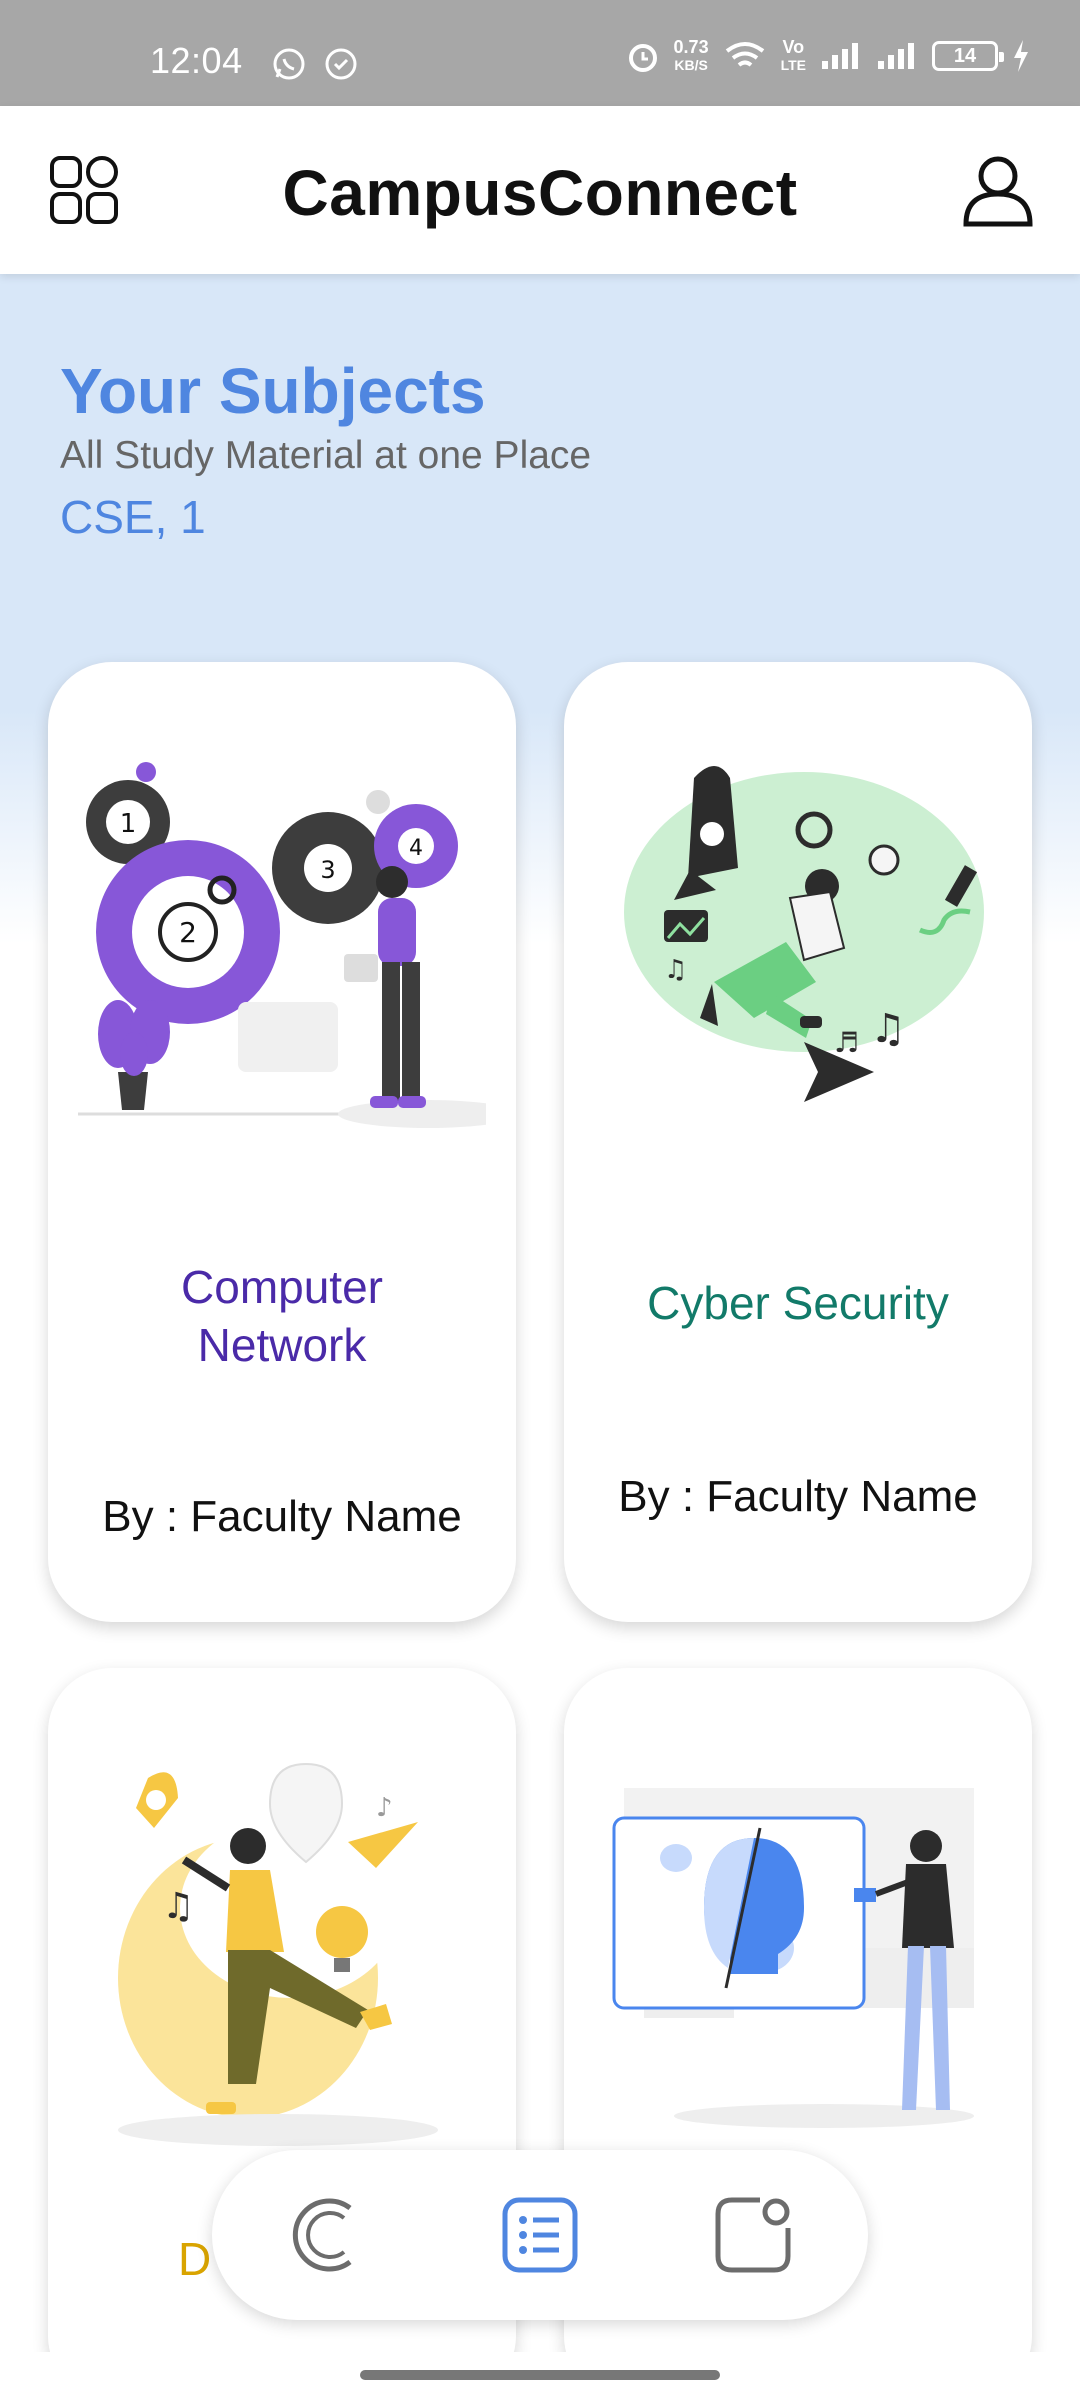  Describe the element at coordinates (540, 53) in the screenshot. I see `status-bar: 12:04 0.73 KB/S Vo LTE 14` at that location.